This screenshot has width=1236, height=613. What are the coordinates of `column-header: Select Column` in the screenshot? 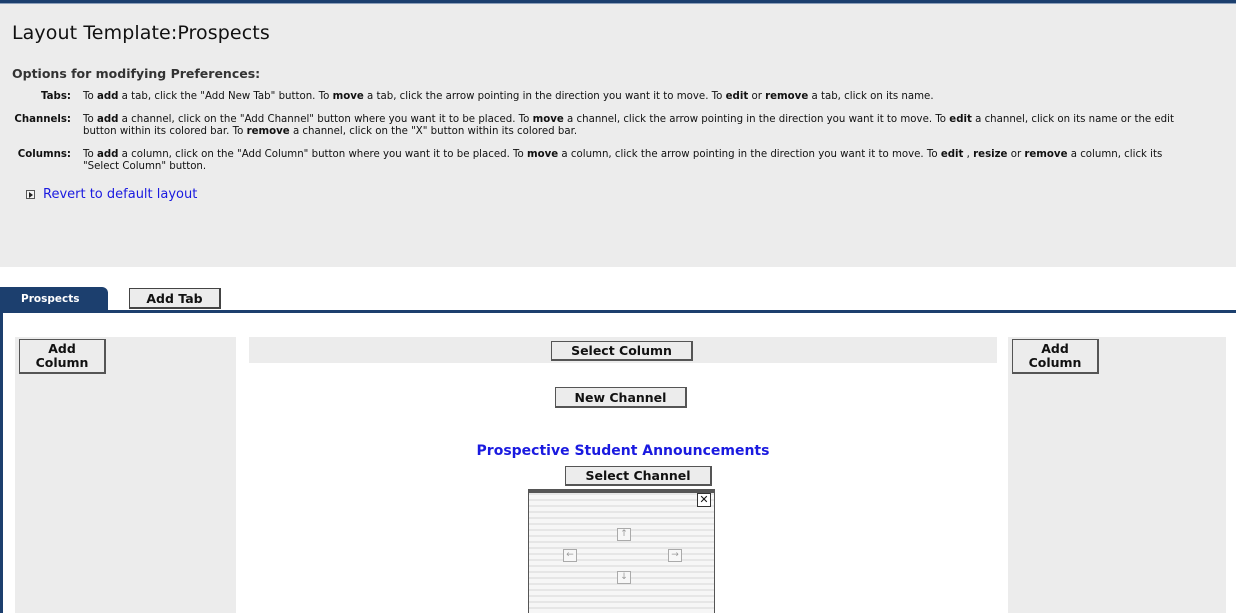 It's located at (623, 350).